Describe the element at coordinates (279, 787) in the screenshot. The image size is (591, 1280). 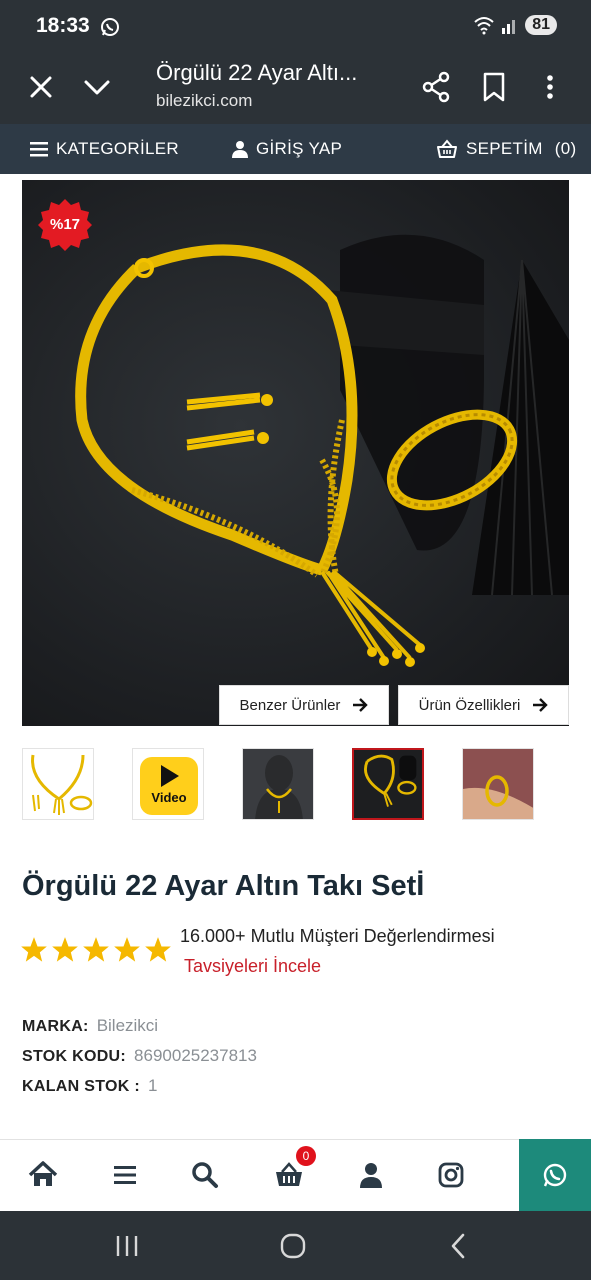
I see `thumbnail-model-image` at that location.